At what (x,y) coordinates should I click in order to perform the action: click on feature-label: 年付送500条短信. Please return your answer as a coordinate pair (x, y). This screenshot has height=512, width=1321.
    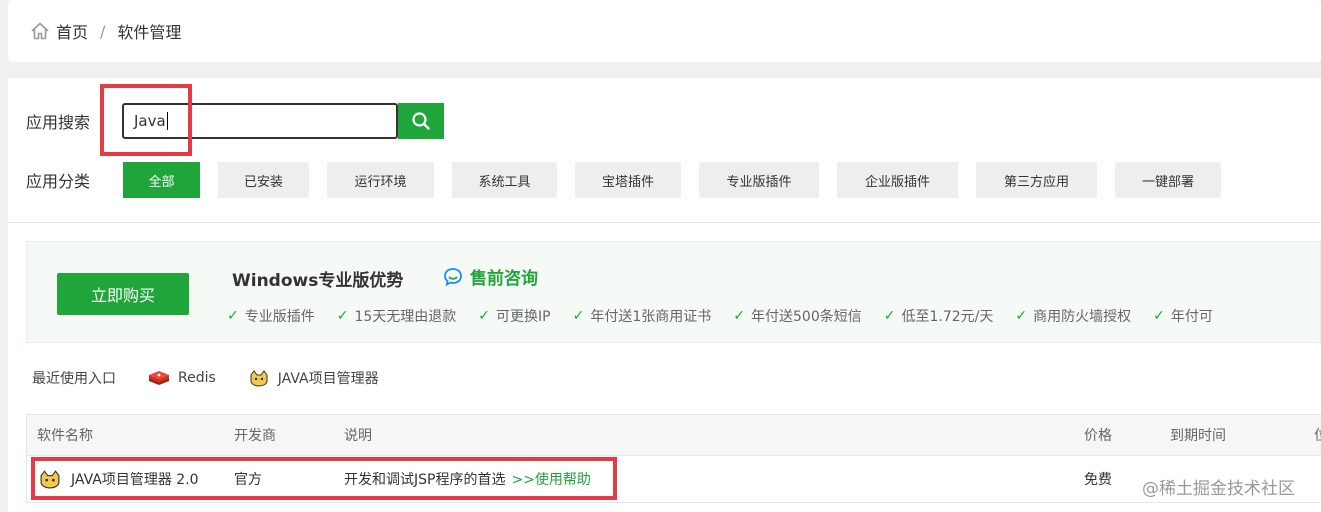
    Looking at the image, I should click on (806, 317).